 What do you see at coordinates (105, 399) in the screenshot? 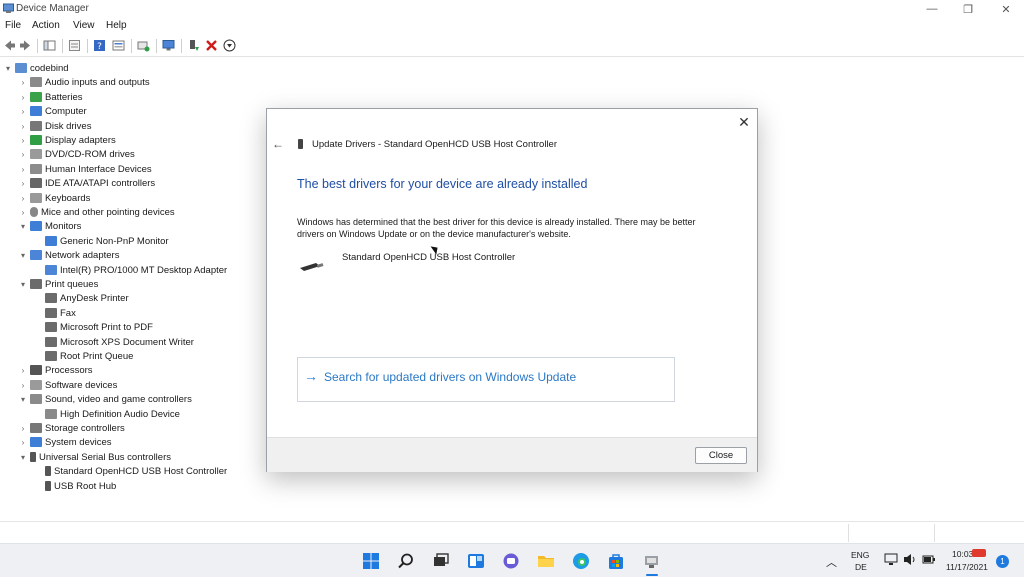
I see `tree-item: ▾ Sound, video and game controllers` at bounding box center [105, 399].